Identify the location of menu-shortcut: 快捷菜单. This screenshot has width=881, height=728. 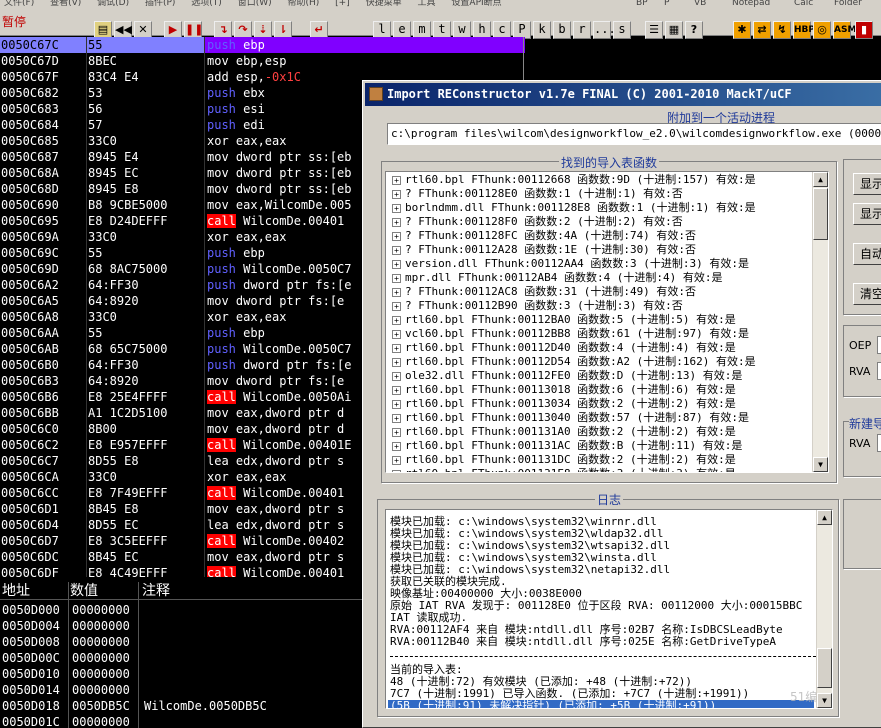
(384, 4).